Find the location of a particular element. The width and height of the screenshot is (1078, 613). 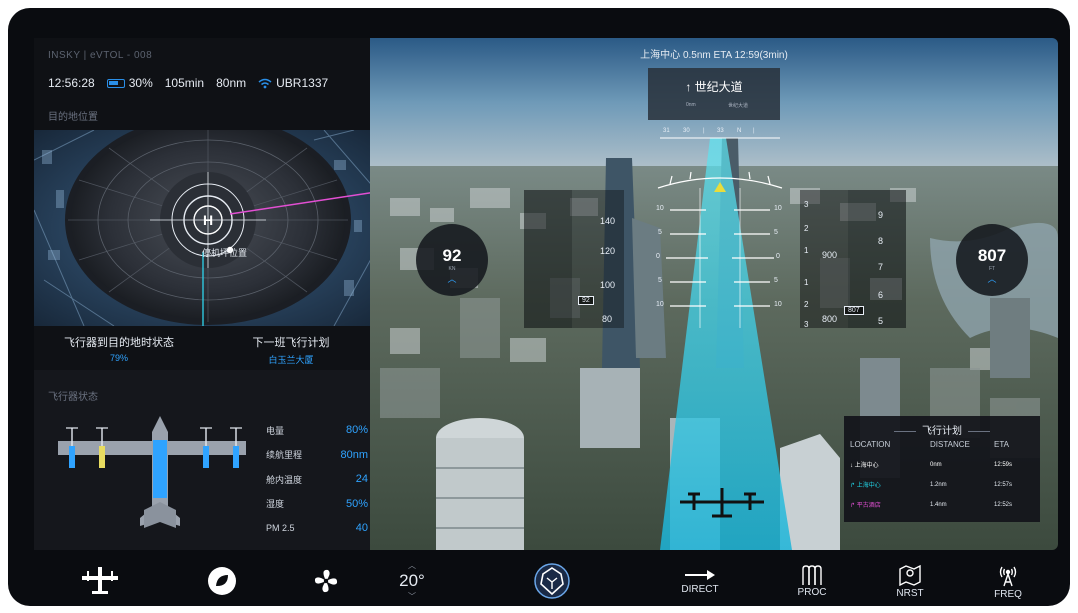

row-location: 平古酒店 is located at coordinates (868, 506).